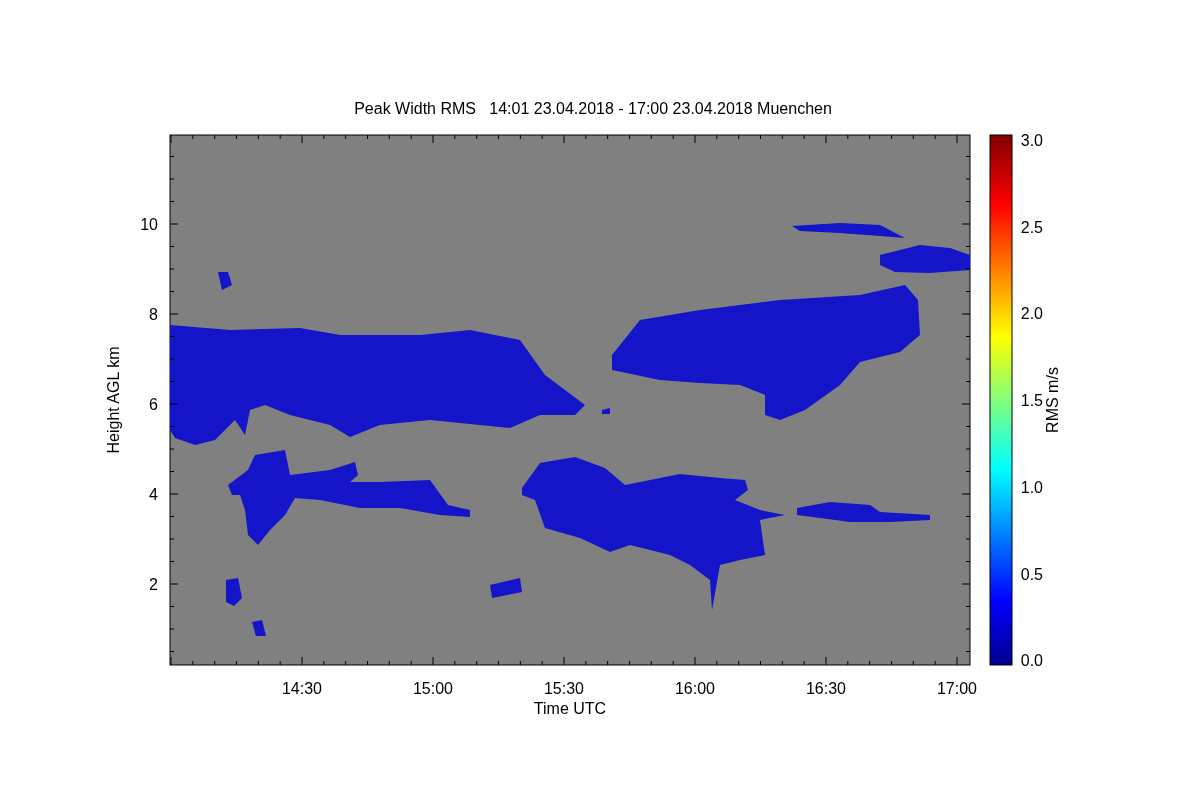 The height and width of the screenshot is (800, 1200). Describe the element at coordinates (1052, 400) in the screenshot. I see `color-scale-title: RMS m/s` at that location.